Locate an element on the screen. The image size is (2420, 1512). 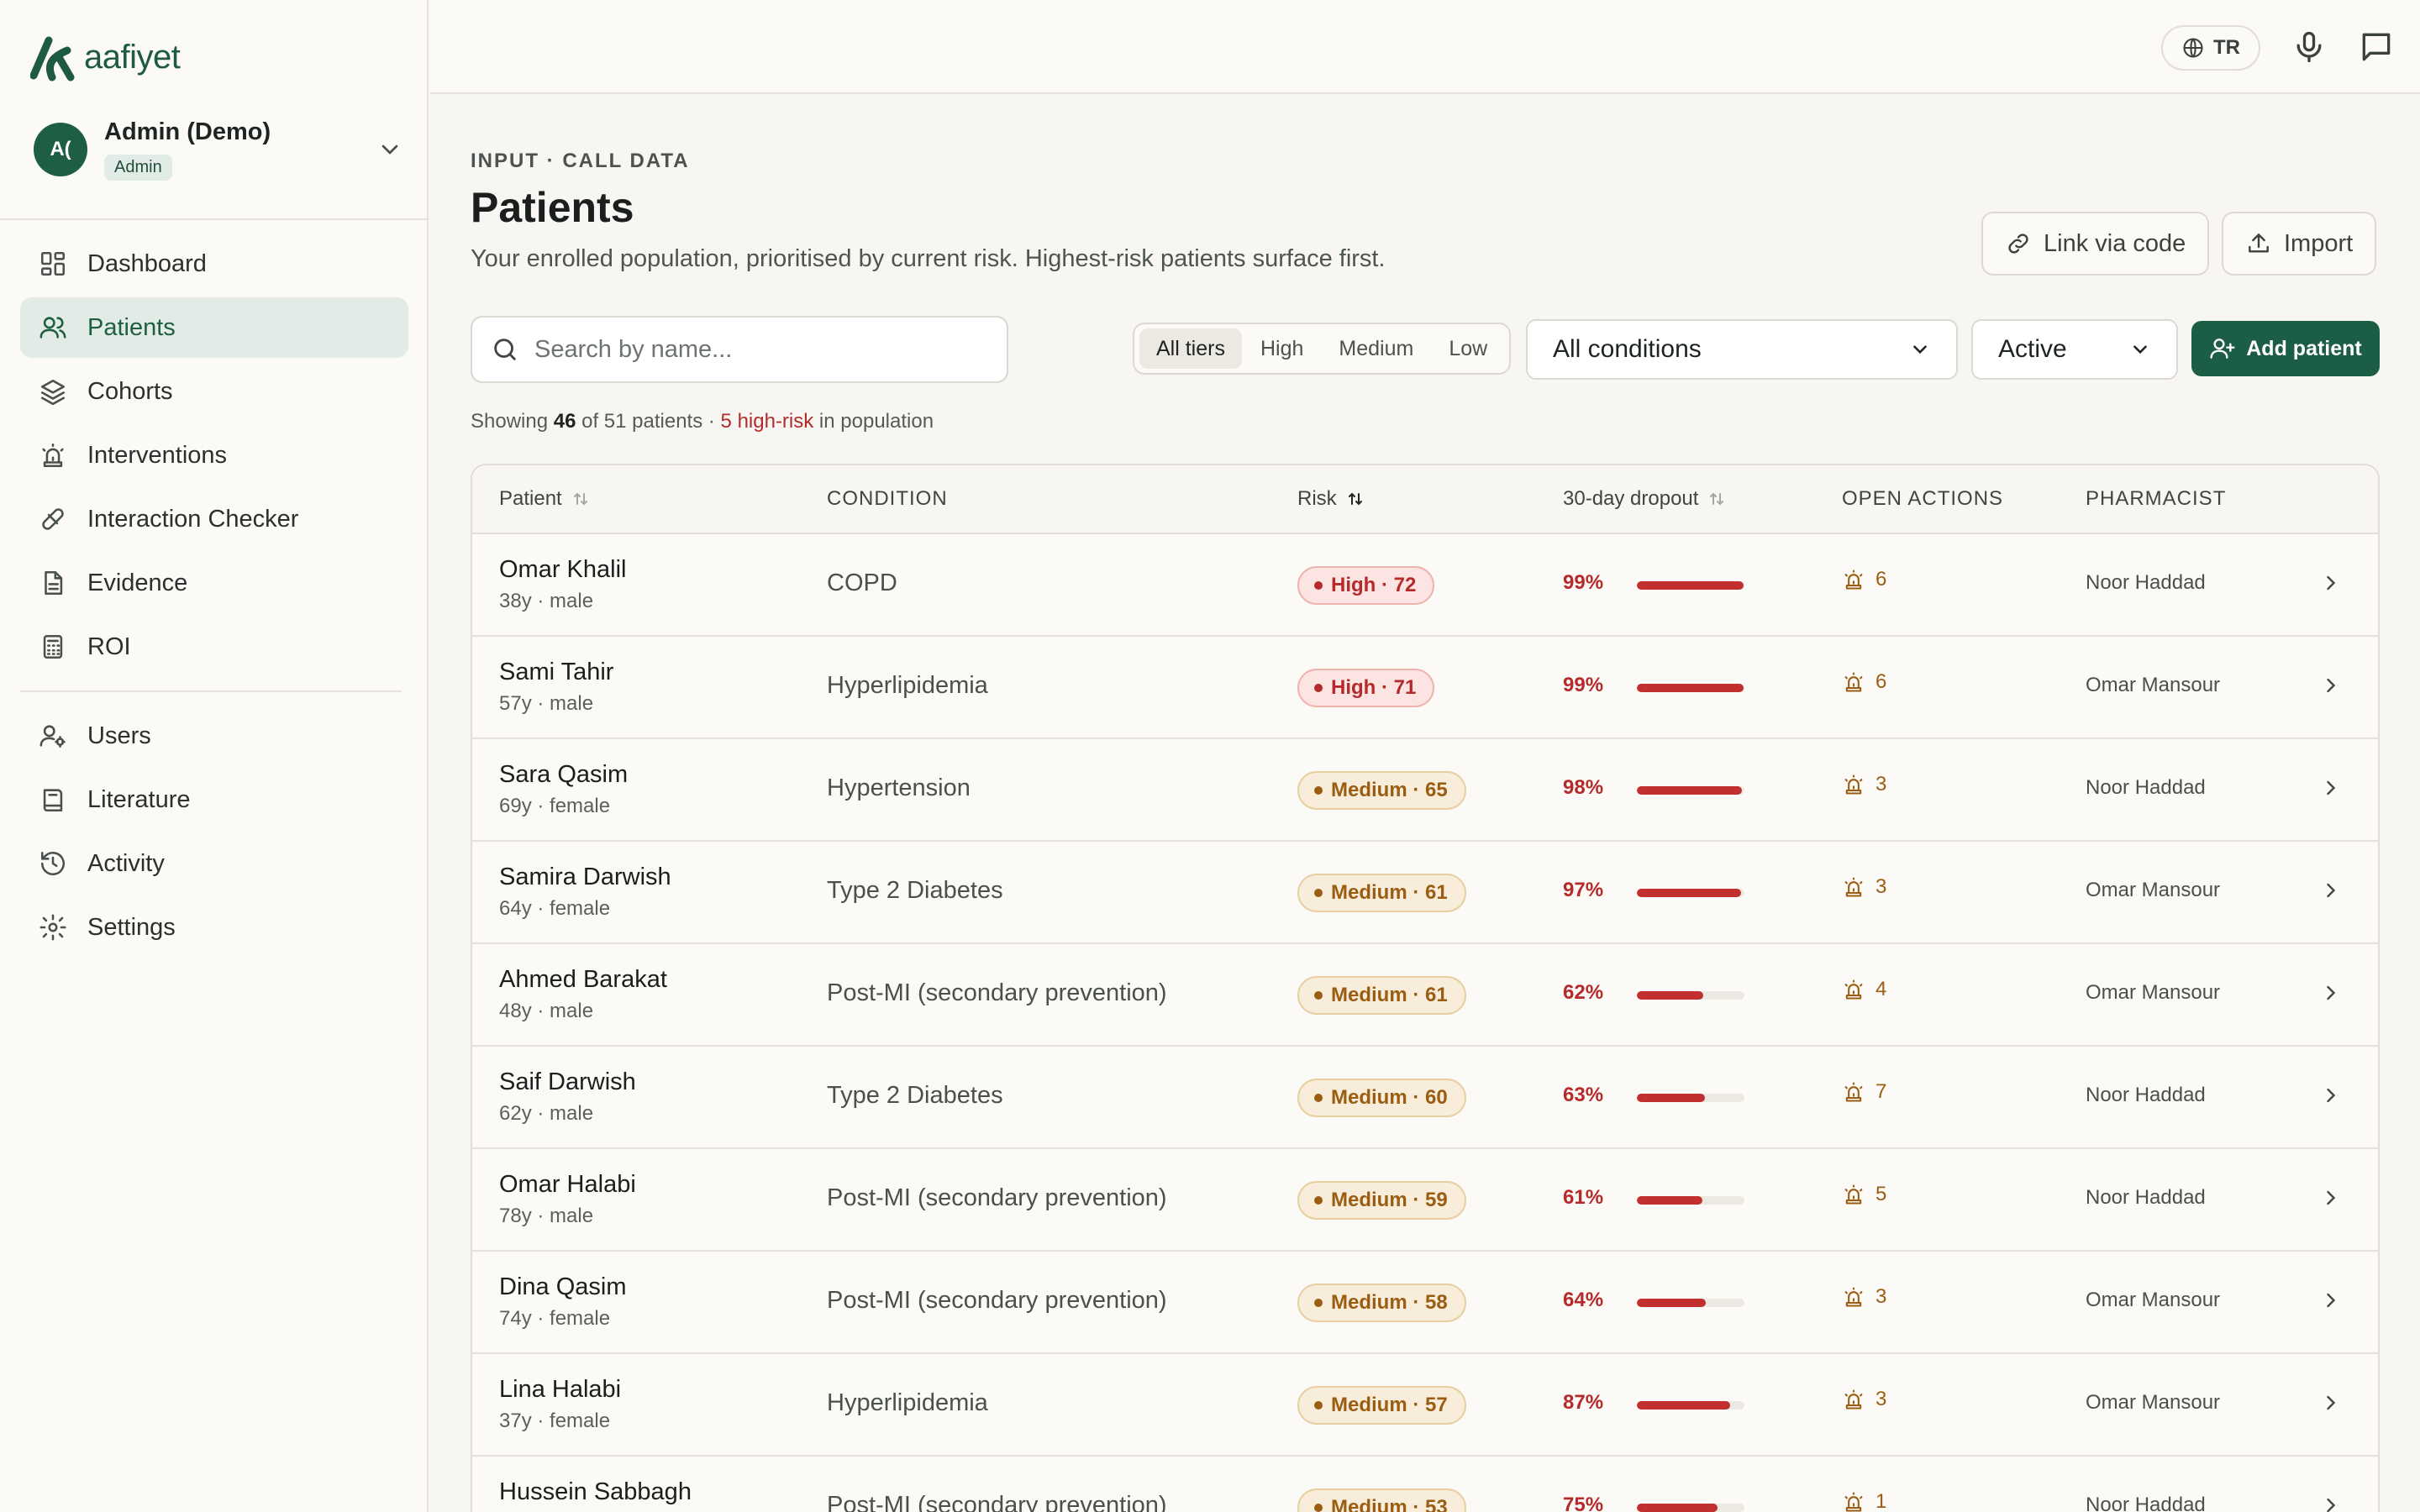
sidebar-item-label: Patients is located at coordinates (131, 327).